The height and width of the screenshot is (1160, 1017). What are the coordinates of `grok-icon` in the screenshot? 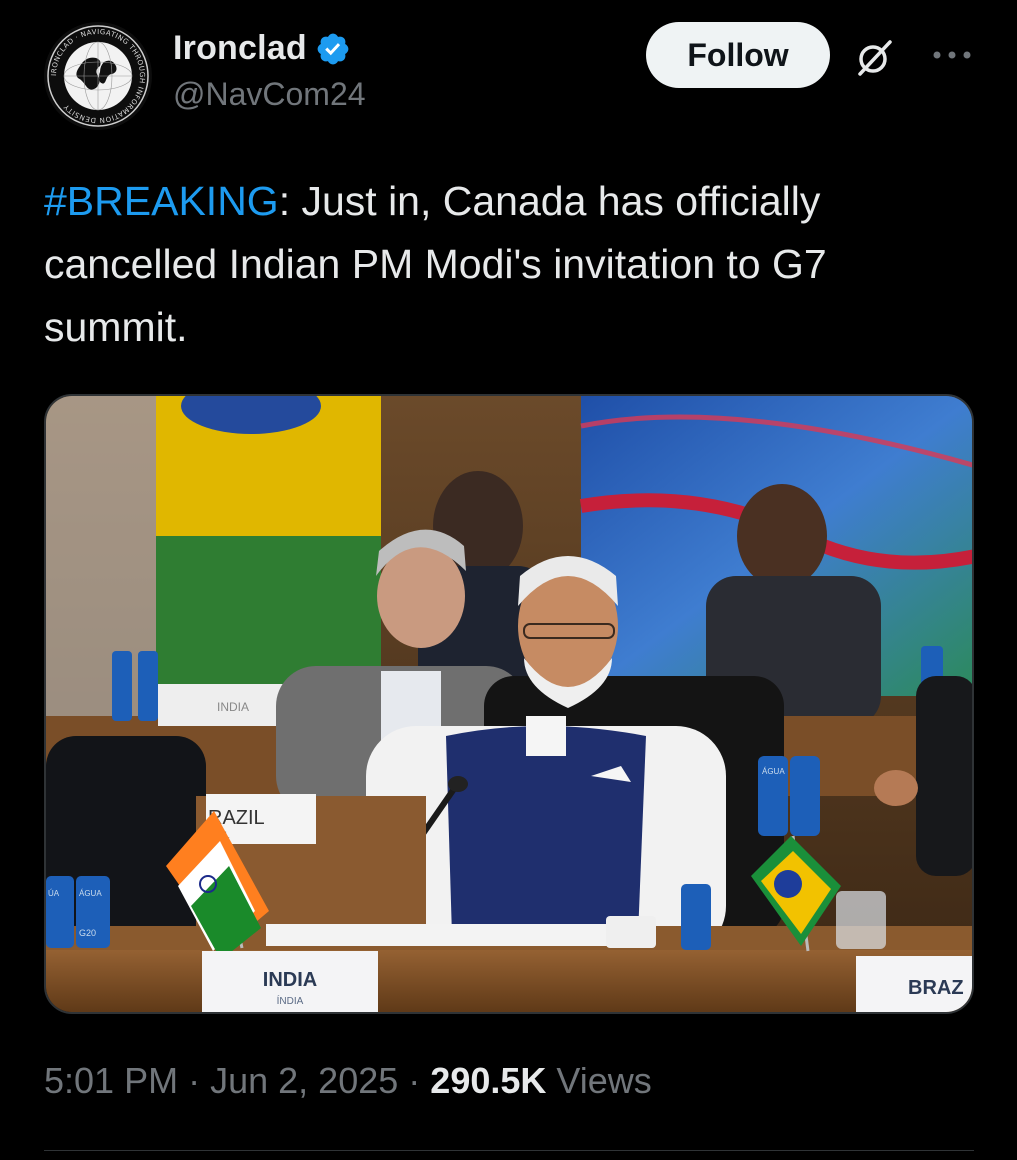 It's located at (874, 58).